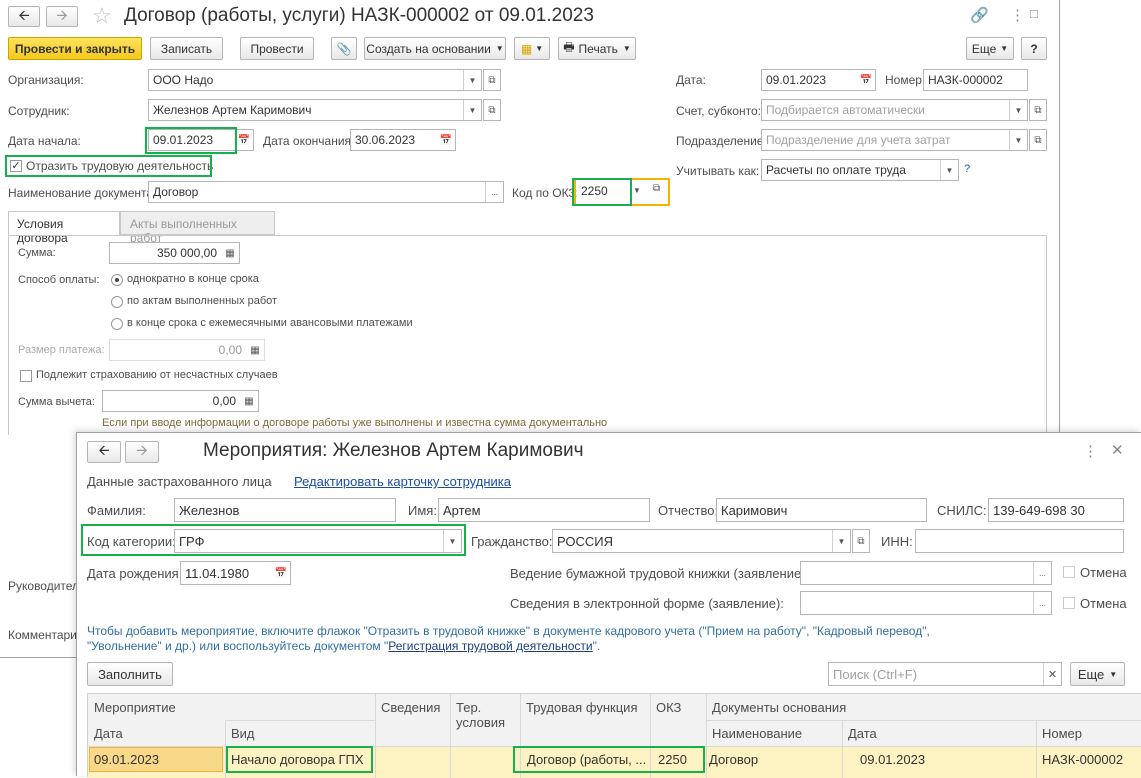 The height and width of the screenshot is (778, 1141). What do you see at coordinates (581, 707) in the screenshot?
I see `col-func: Трудовая функция` at bounding box center [581, 707].